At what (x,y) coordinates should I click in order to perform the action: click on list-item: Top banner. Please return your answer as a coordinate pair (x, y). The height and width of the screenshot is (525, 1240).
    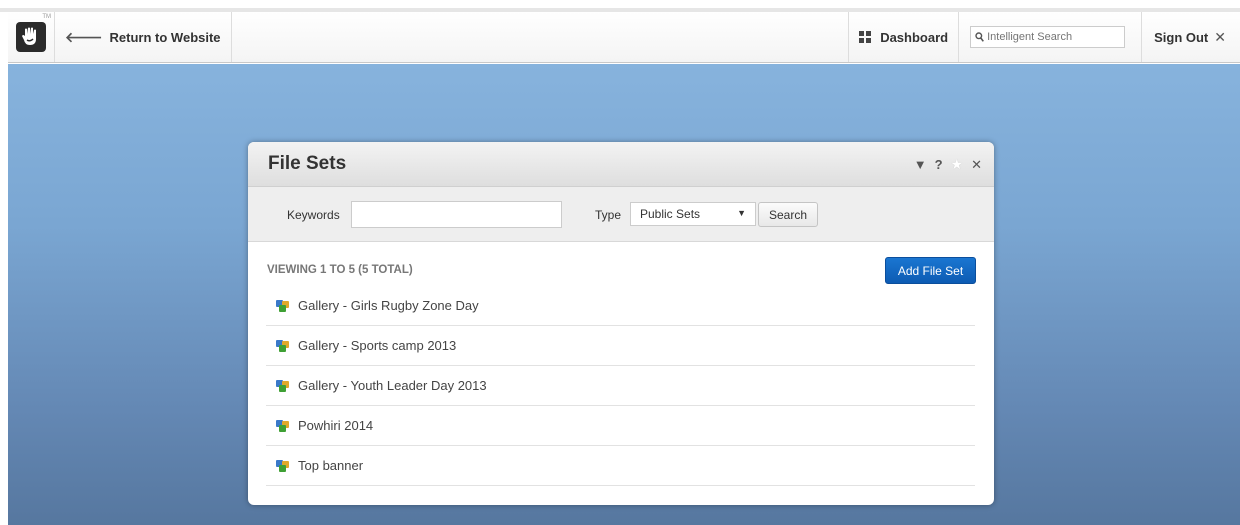
    Looking at the image, I should click on (620, 466).